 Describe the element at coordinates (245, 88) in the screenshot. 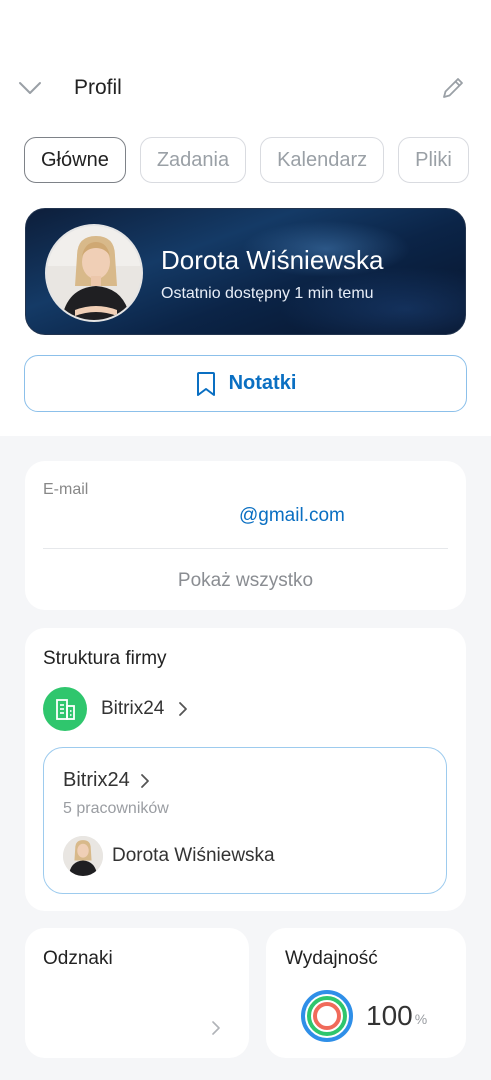

I see `top-bar: Profil` at that location.